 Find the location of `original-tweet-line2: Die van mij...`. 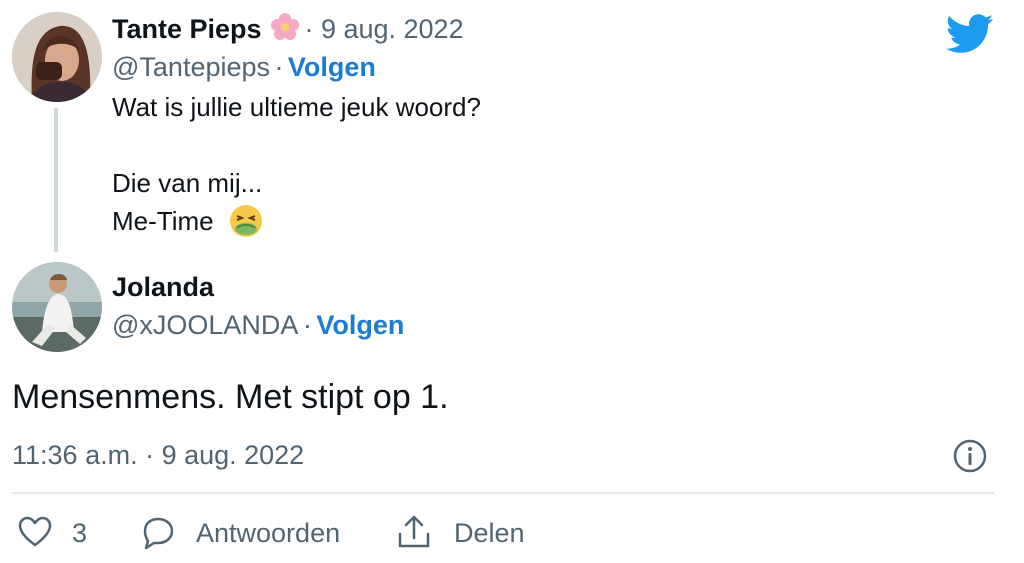

original-tweet-line2: Die van mij... is located at coordinates (187, 183).